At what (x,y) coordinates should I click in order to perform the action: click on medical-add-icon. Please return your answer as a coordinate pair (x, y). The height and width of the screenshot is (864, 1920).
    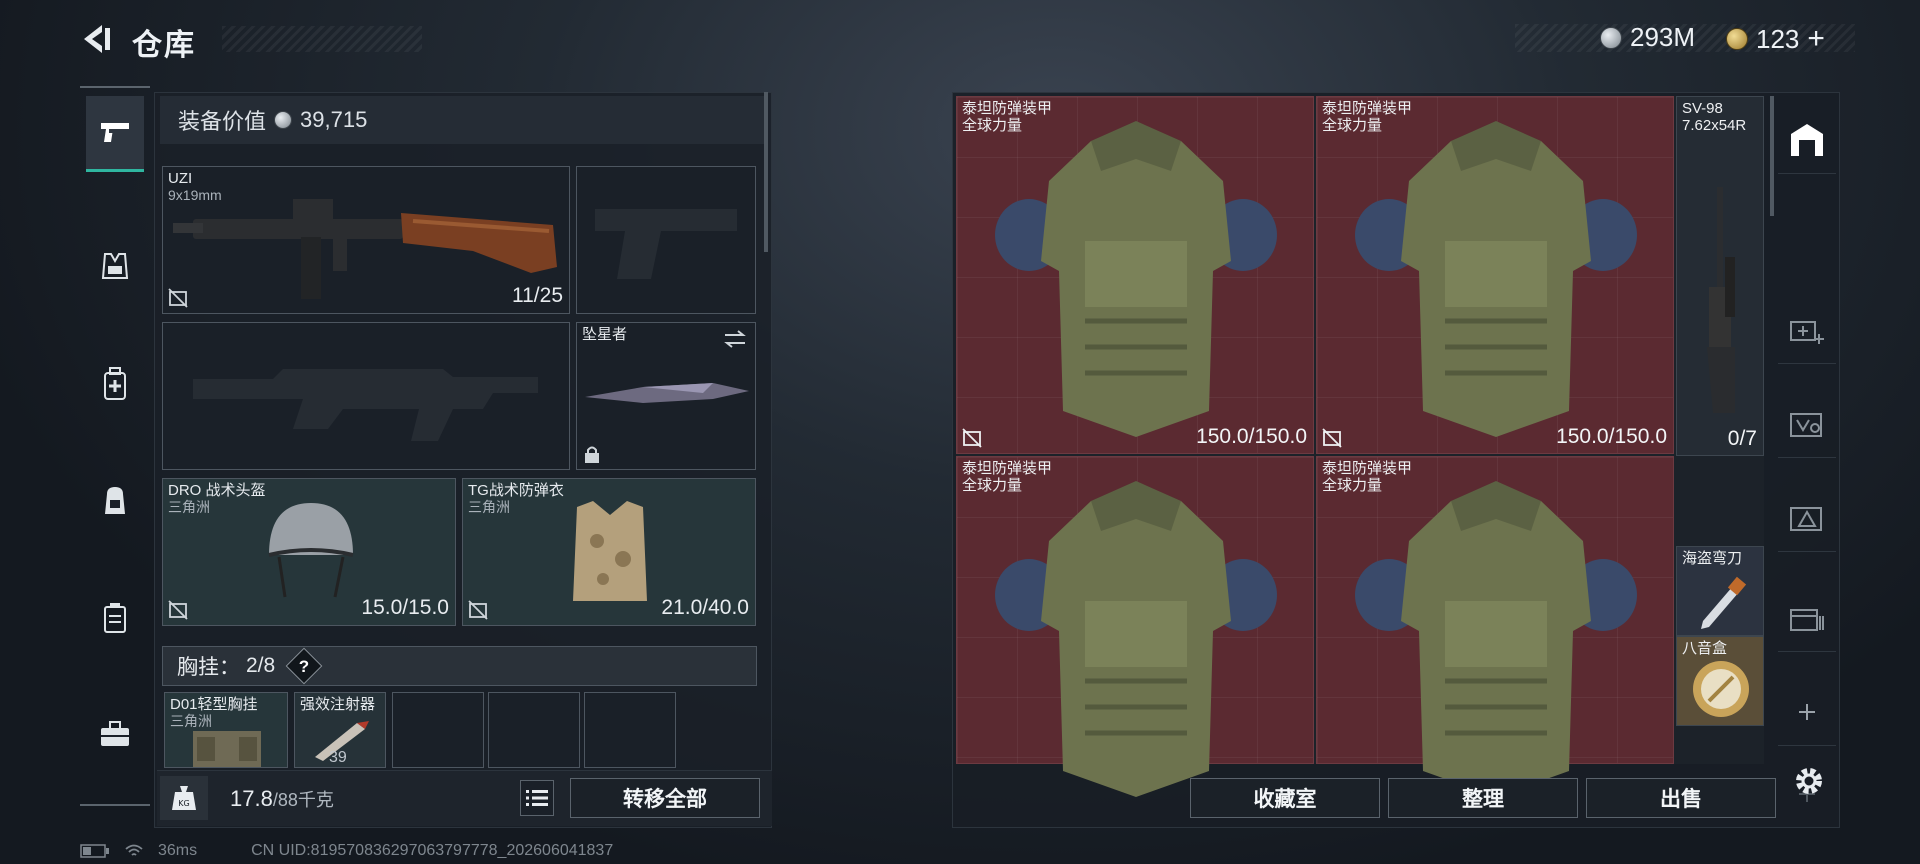
    Looking at the image, I should click on (1807, 332).